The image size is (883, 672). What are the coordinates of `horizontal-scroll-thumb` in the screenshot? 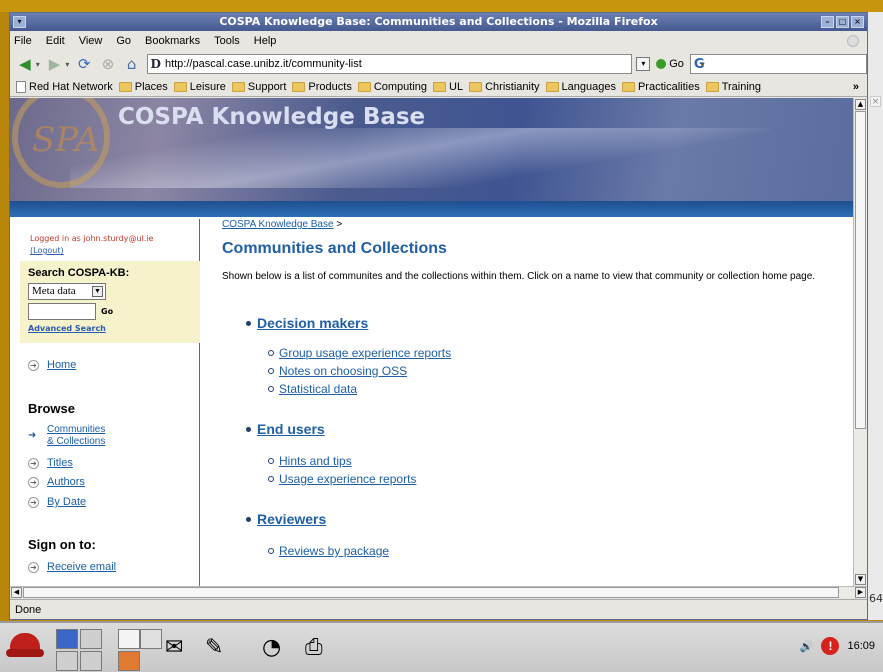 It's located at (431, 592).